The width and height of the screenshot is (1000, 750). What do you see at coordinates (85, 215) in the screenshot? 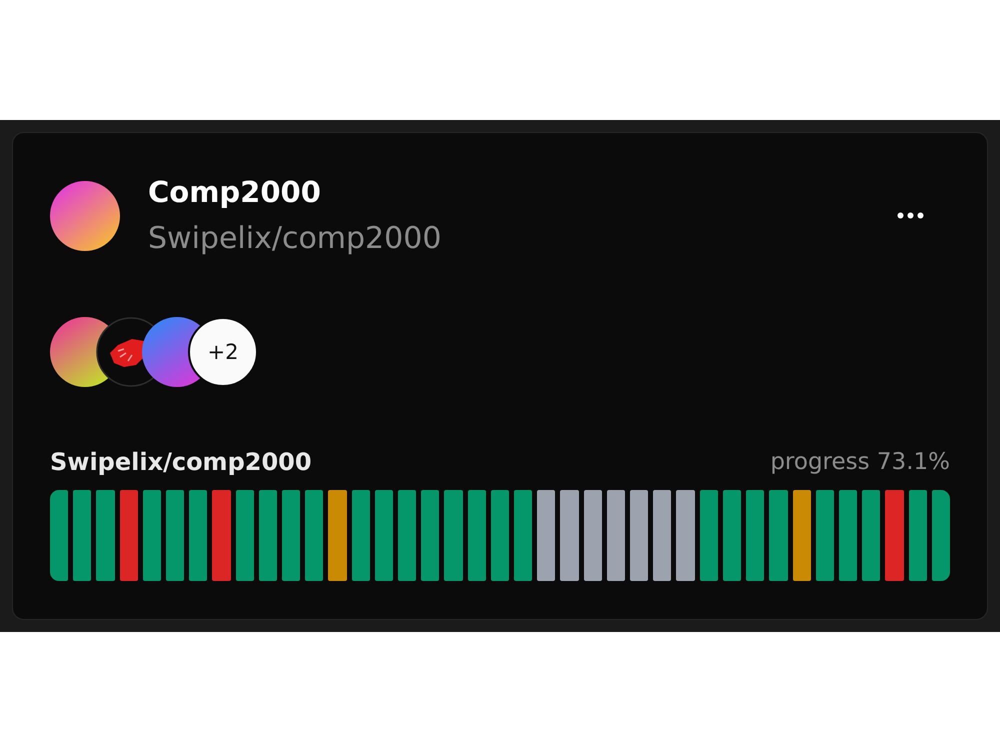
I see `project-avatar-icon` at bounding box center [85, 215].